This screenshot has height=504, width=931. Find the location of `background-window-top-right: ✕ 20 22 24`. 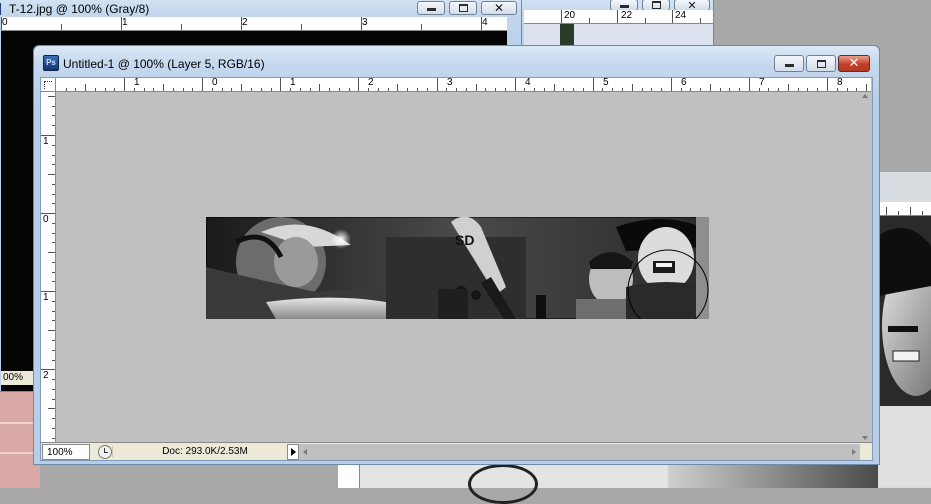

background-window-top-right: ✕ 20 22 24 is located at coordinates (617, 24).